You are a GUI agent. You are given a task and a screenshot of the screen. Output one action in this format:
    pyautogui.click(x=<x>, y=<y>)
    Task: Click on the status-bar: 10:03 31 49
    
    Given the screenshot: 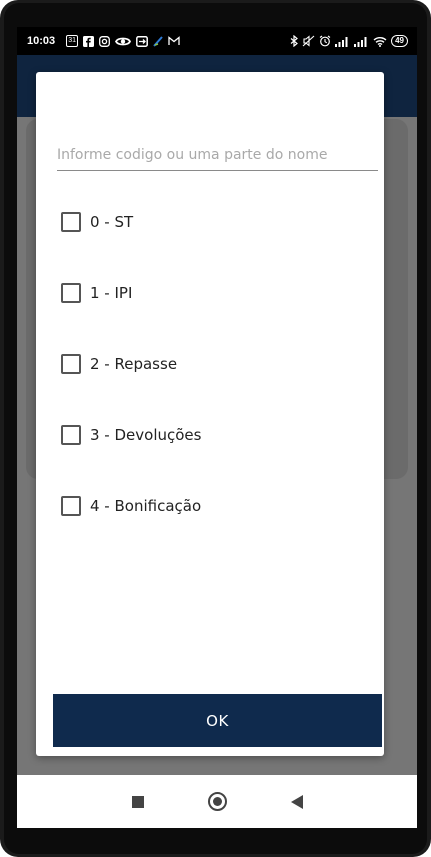 What is the action you would take?
    pyautogui.click(x=217, y=41)
    